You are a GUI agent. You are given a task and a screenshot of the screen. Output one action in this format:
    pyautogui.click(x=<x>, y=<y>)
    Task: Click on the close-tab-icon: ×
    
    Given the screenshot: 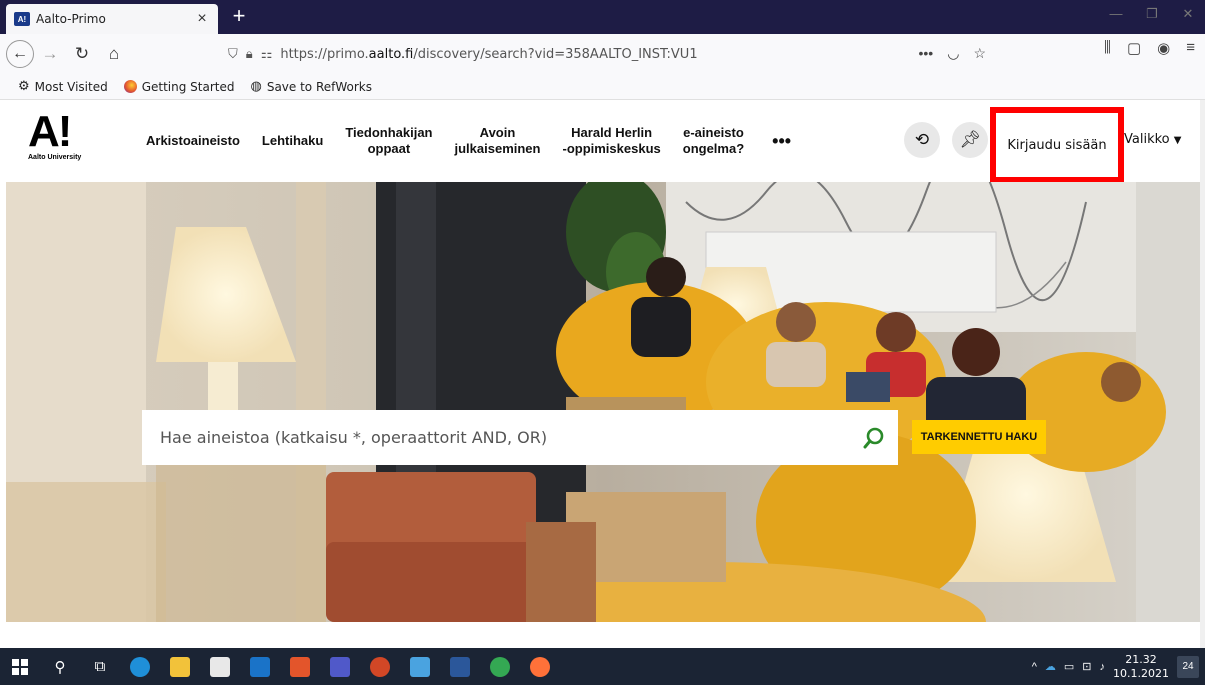 What is the action you would take?
    pyautogui.click(x=202, y=19)
    